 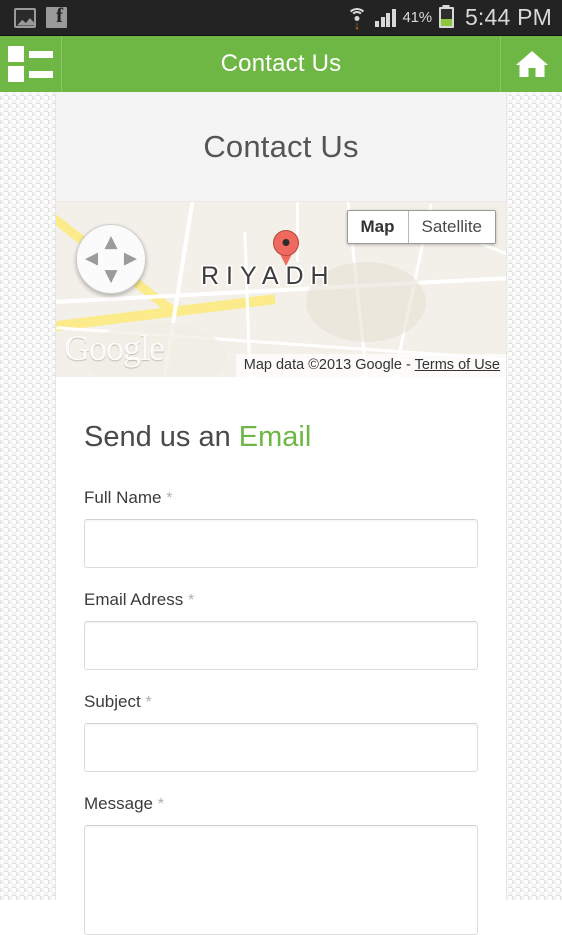 What do you see at coordinates (133, 599) in the screenshot?
I see `label-email-address-text: Email Adress` at bounding box center [133, 599].